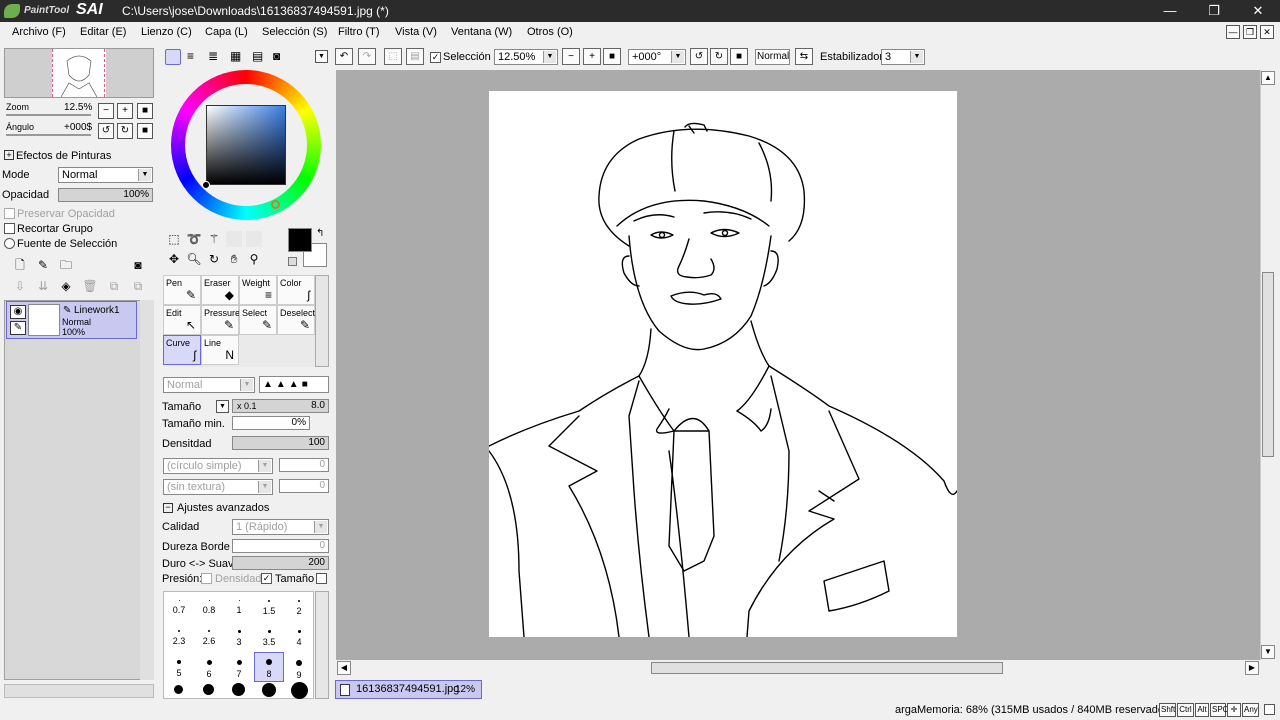 The height and width of the screenshot is (720, 1280). What do you see at coordinates (138, 286) in the screenshot?
I see `merge-visible-icon: ⧉` at bounding box center [138, 286].